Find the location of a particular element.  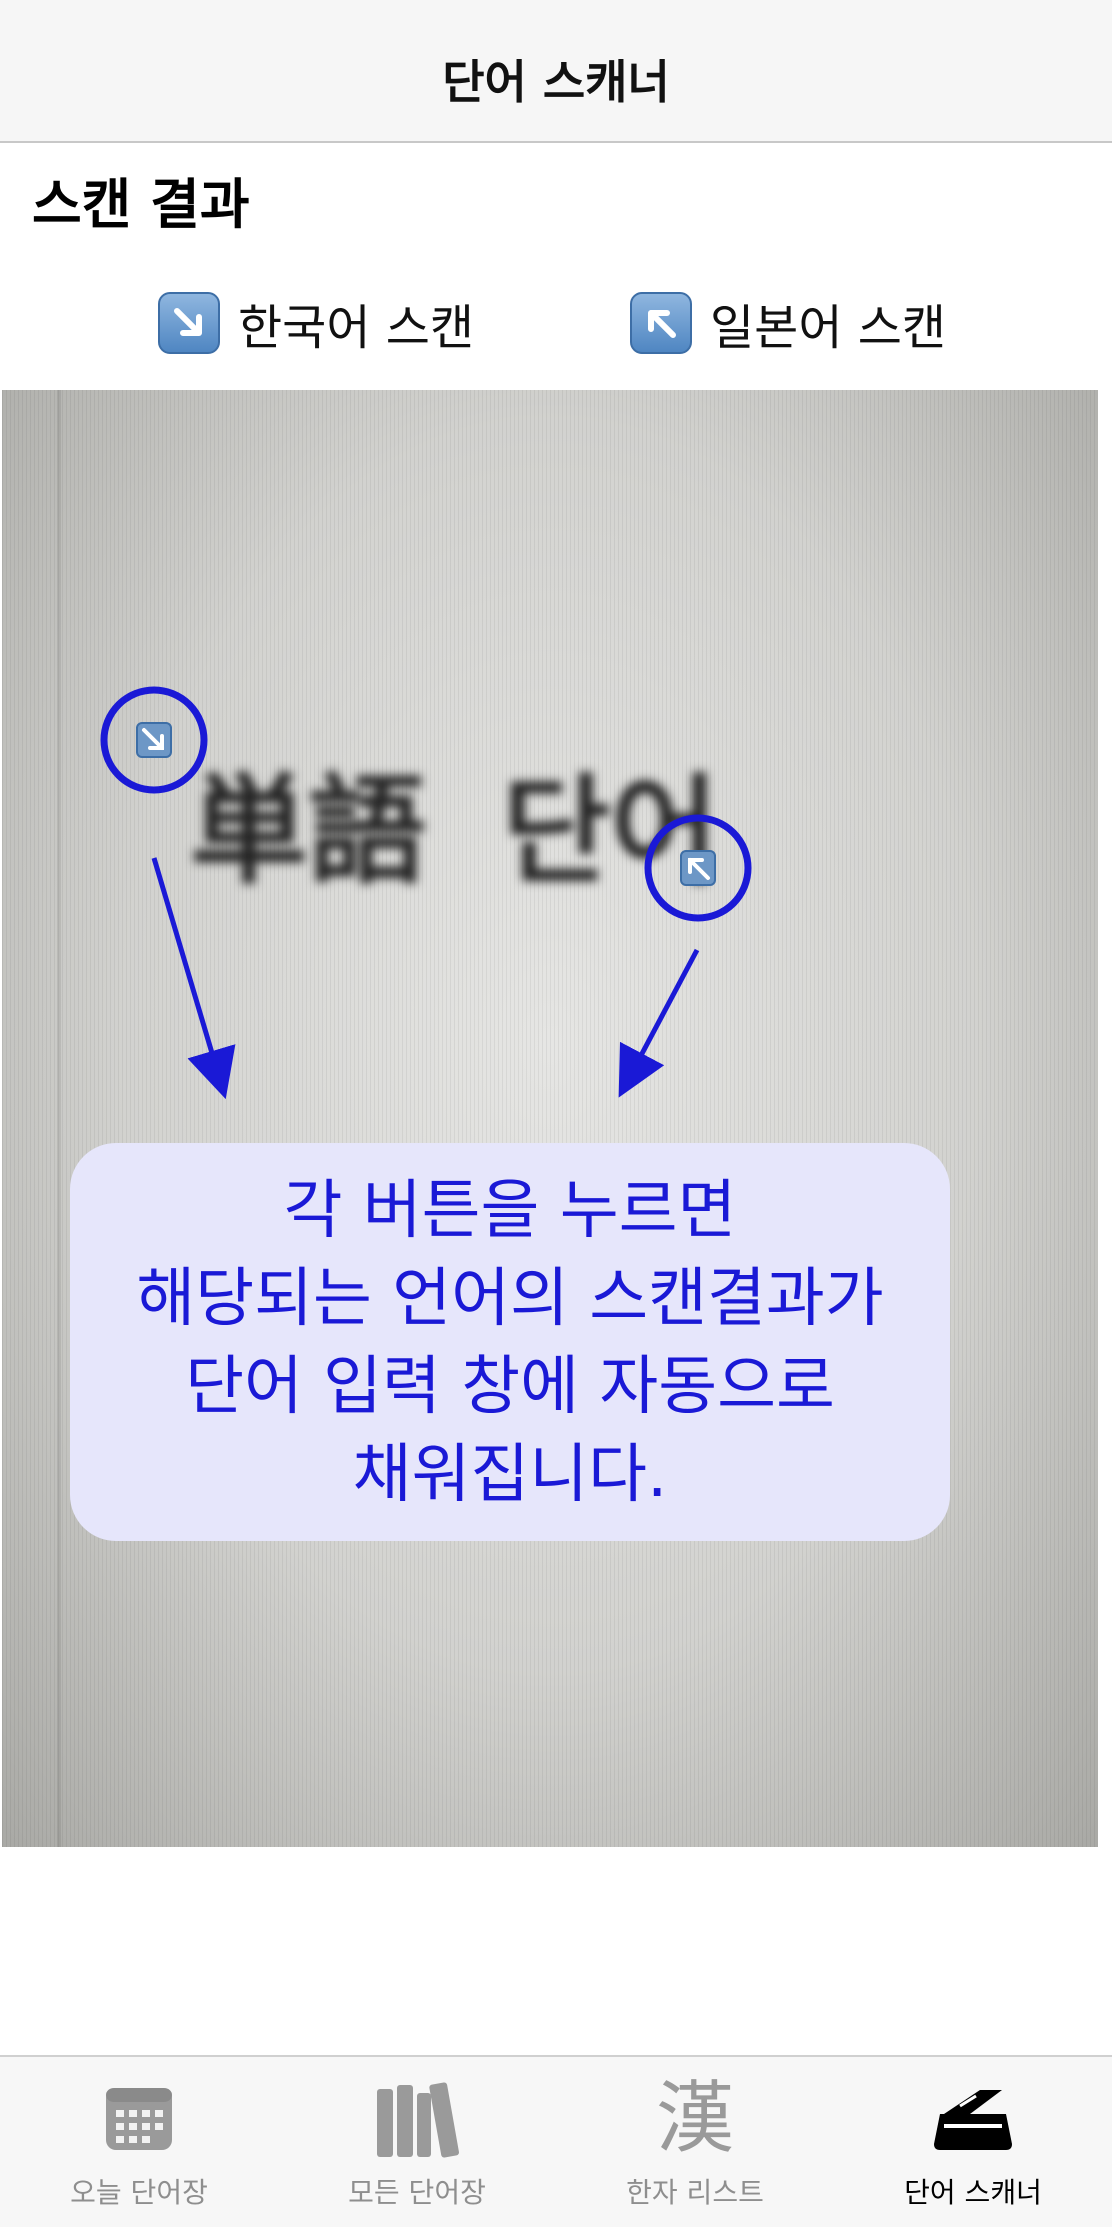

page-title: 단어 스캐너 is located at coordinates (556, 82).